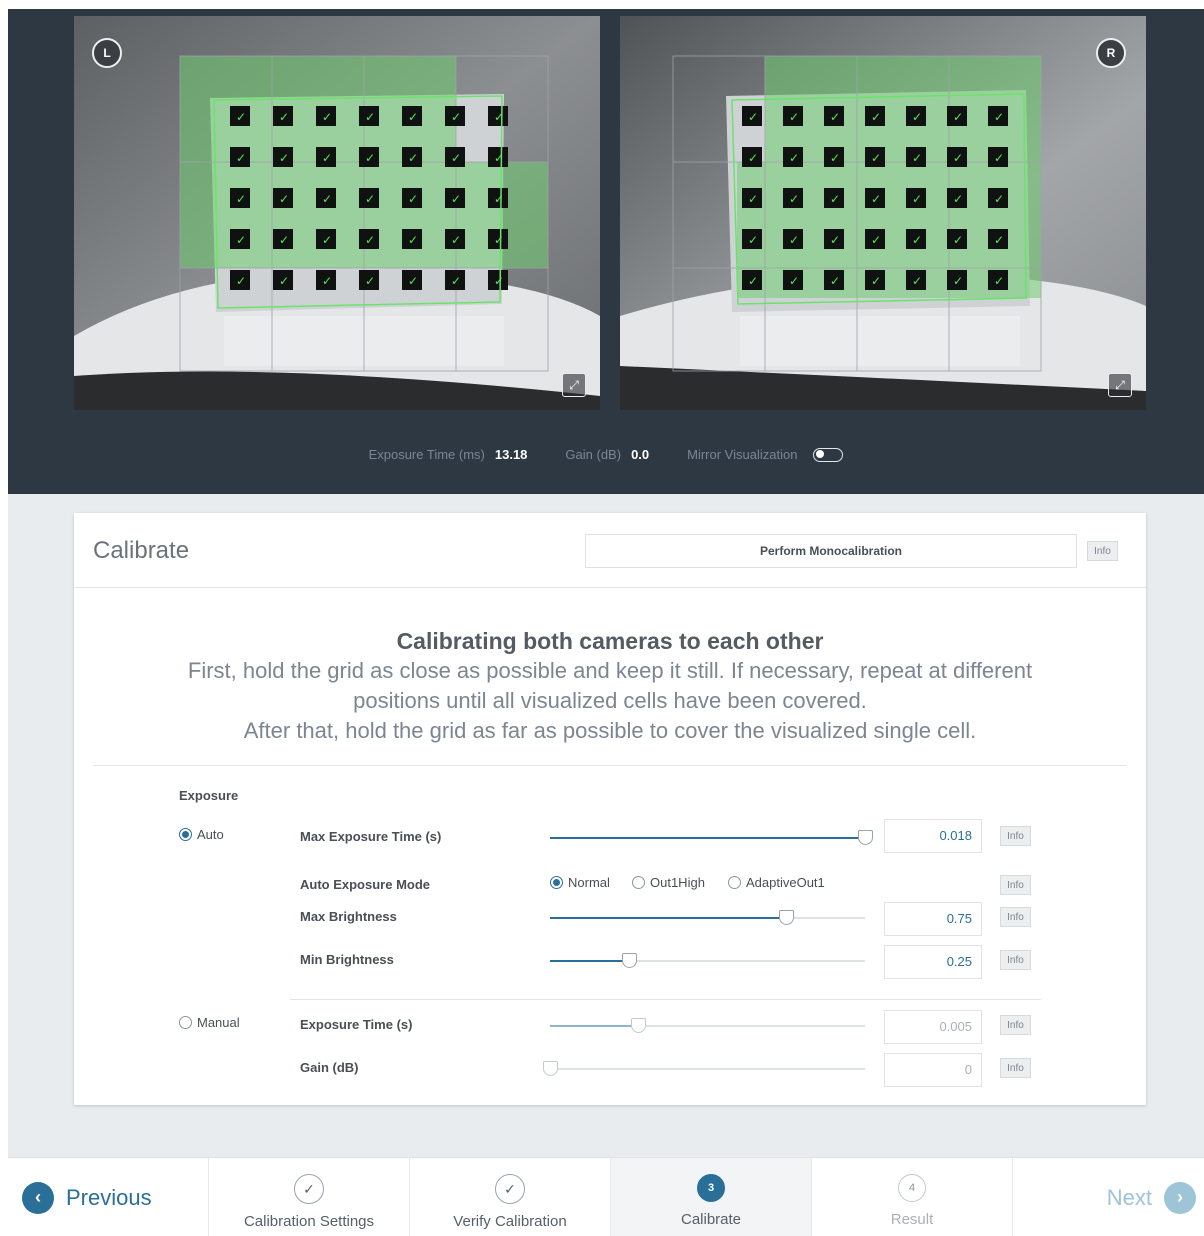 Image resolution: width=1204 pixels, height=1236 pixels. What do you see at coordinates (668, 918) in the screenshot?
I see `slider-fill` at bounding box center [668, 918].